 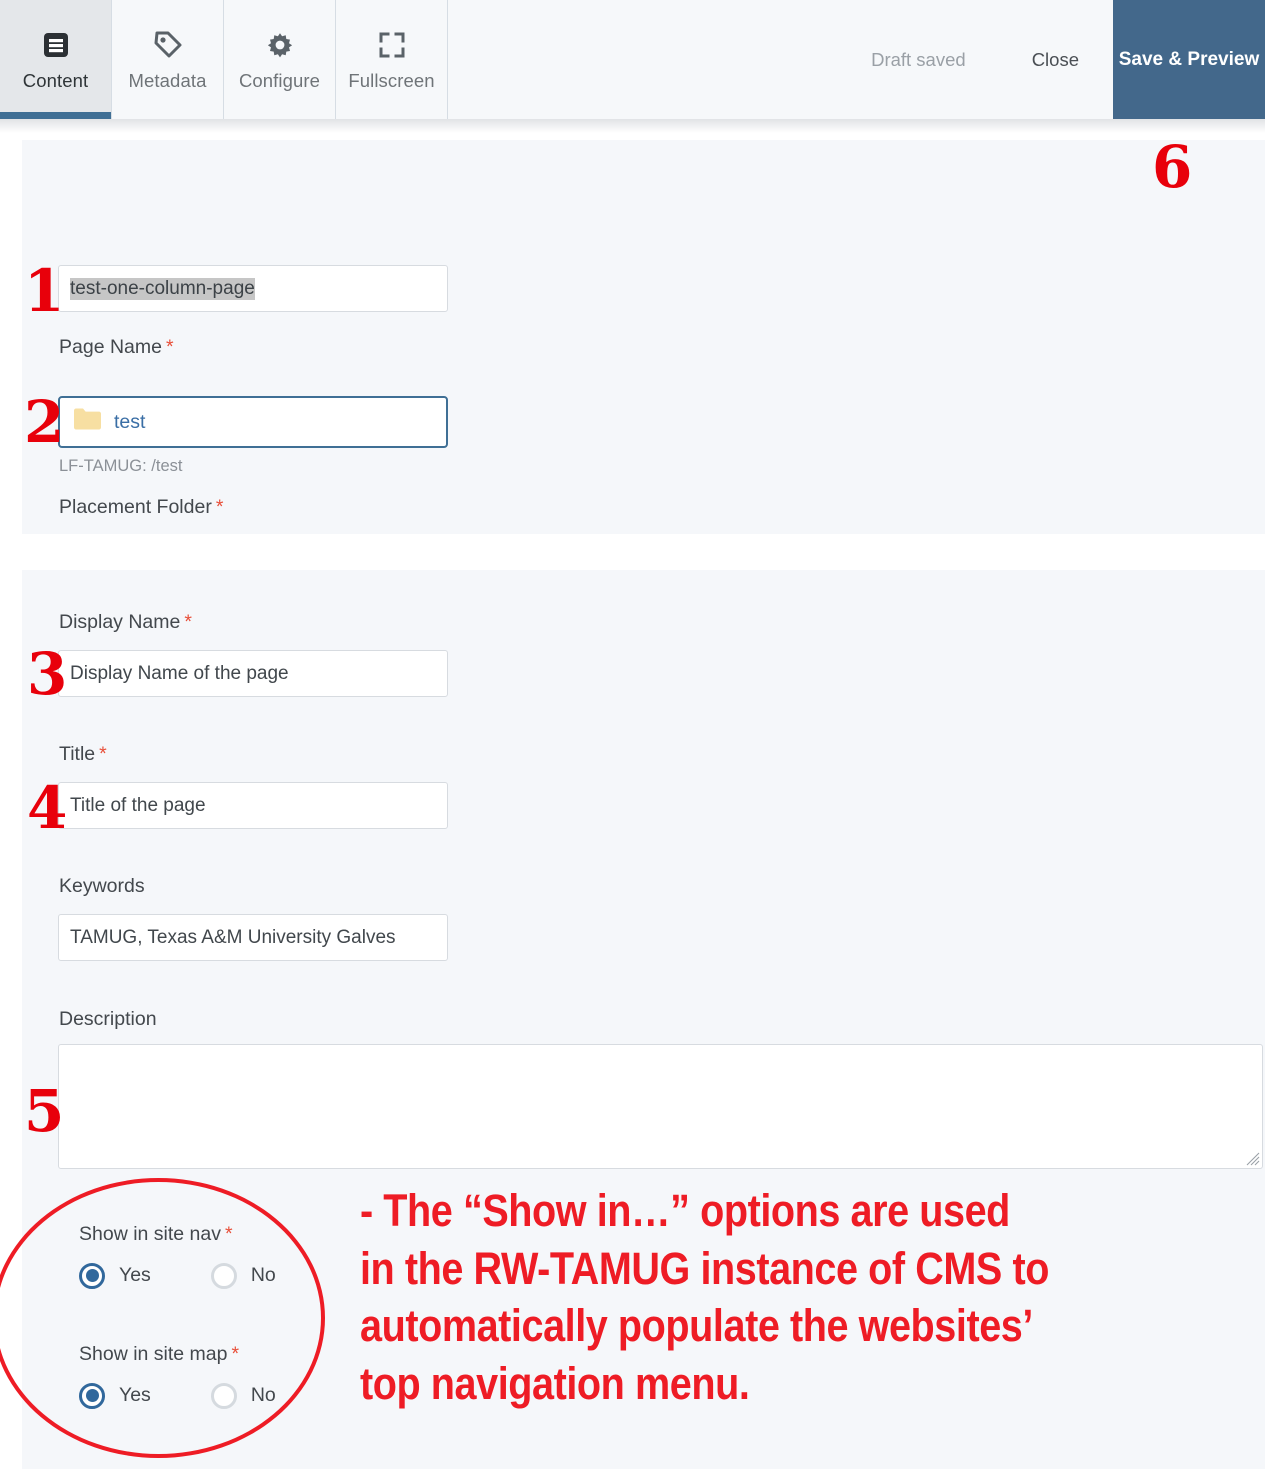 What do you see at coordinates (115, 1275) in the screenshot?
I see `show-in-site-nav-yes: Yes` at bounding box center [115, 1275].